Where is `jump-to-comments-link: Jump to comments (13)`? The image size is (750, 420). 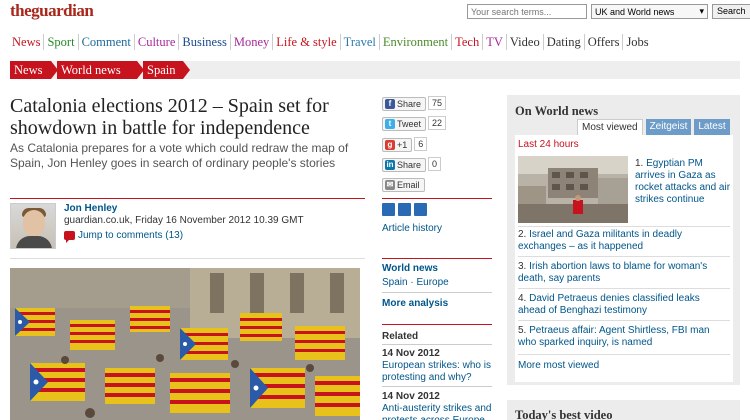
jump-to-comments-link: Jump to comments (13) is located at coordinates (124, 236).